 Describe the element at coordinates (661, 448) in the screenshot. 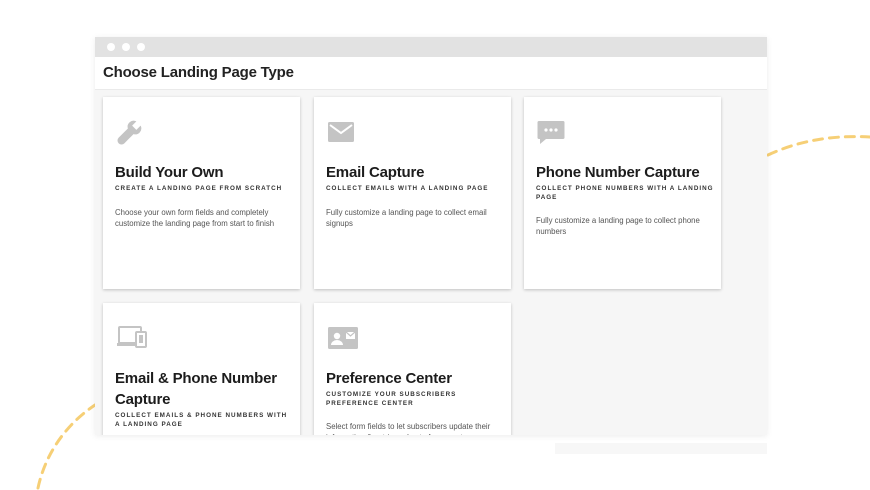

I see `background-strip` at that location.